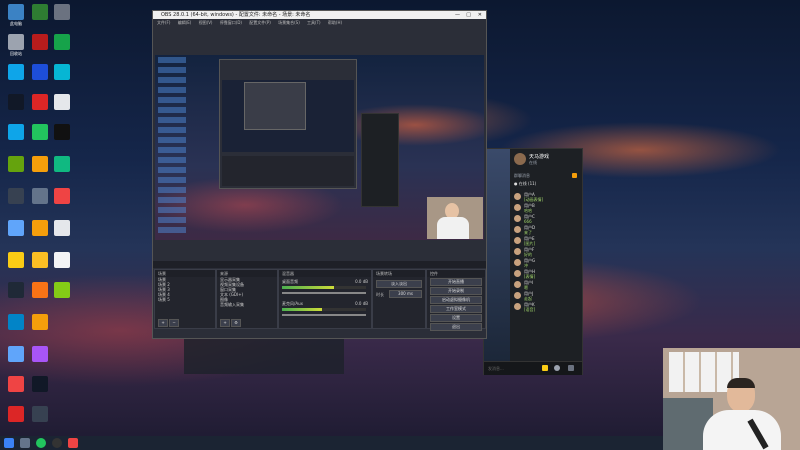 This screenshot has height=450, width=800. I want to click on menu-profile: 配置文件(P), so click(260, 22).